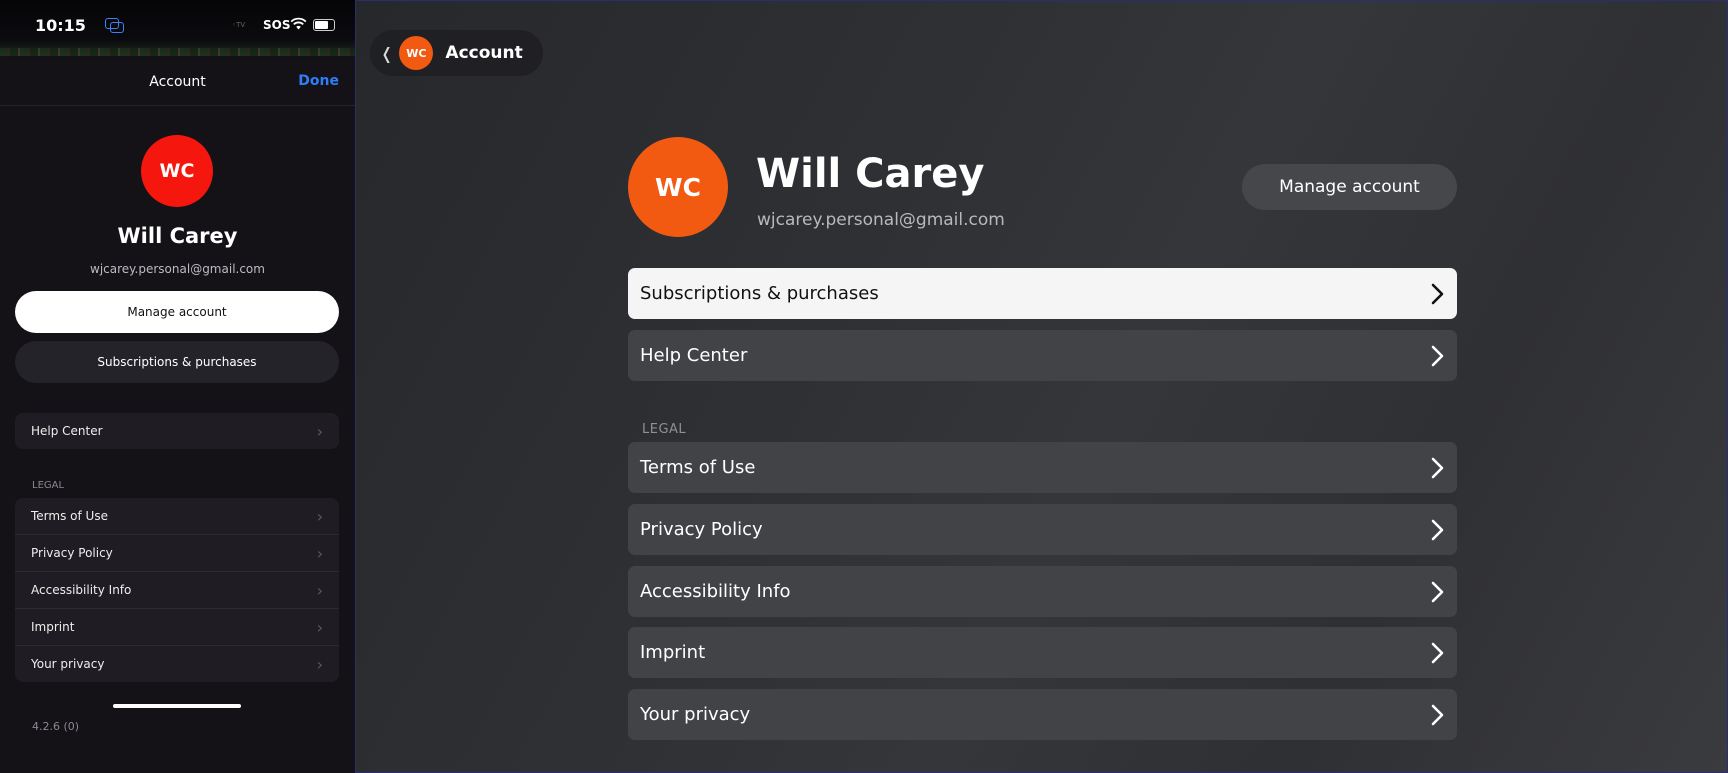 Image resolution: width=1728 pixels, height=773 pixels. What do you see at coordinates (177, 52) in the screenshot?
I see `wallpaper-strip` at bounding box center [177, 52].